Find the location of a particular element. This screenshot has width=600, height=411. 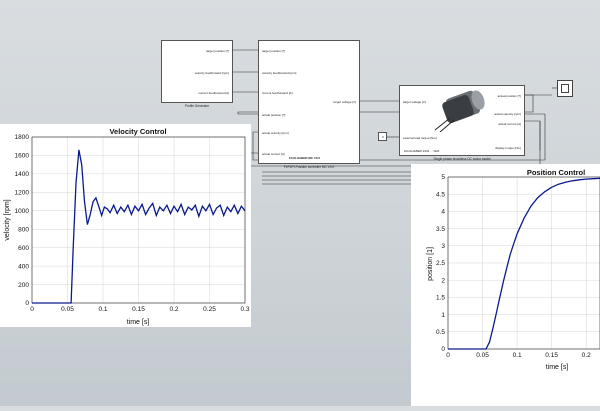

pos-ytick-label: 2 is located at coordinates (443, 280).